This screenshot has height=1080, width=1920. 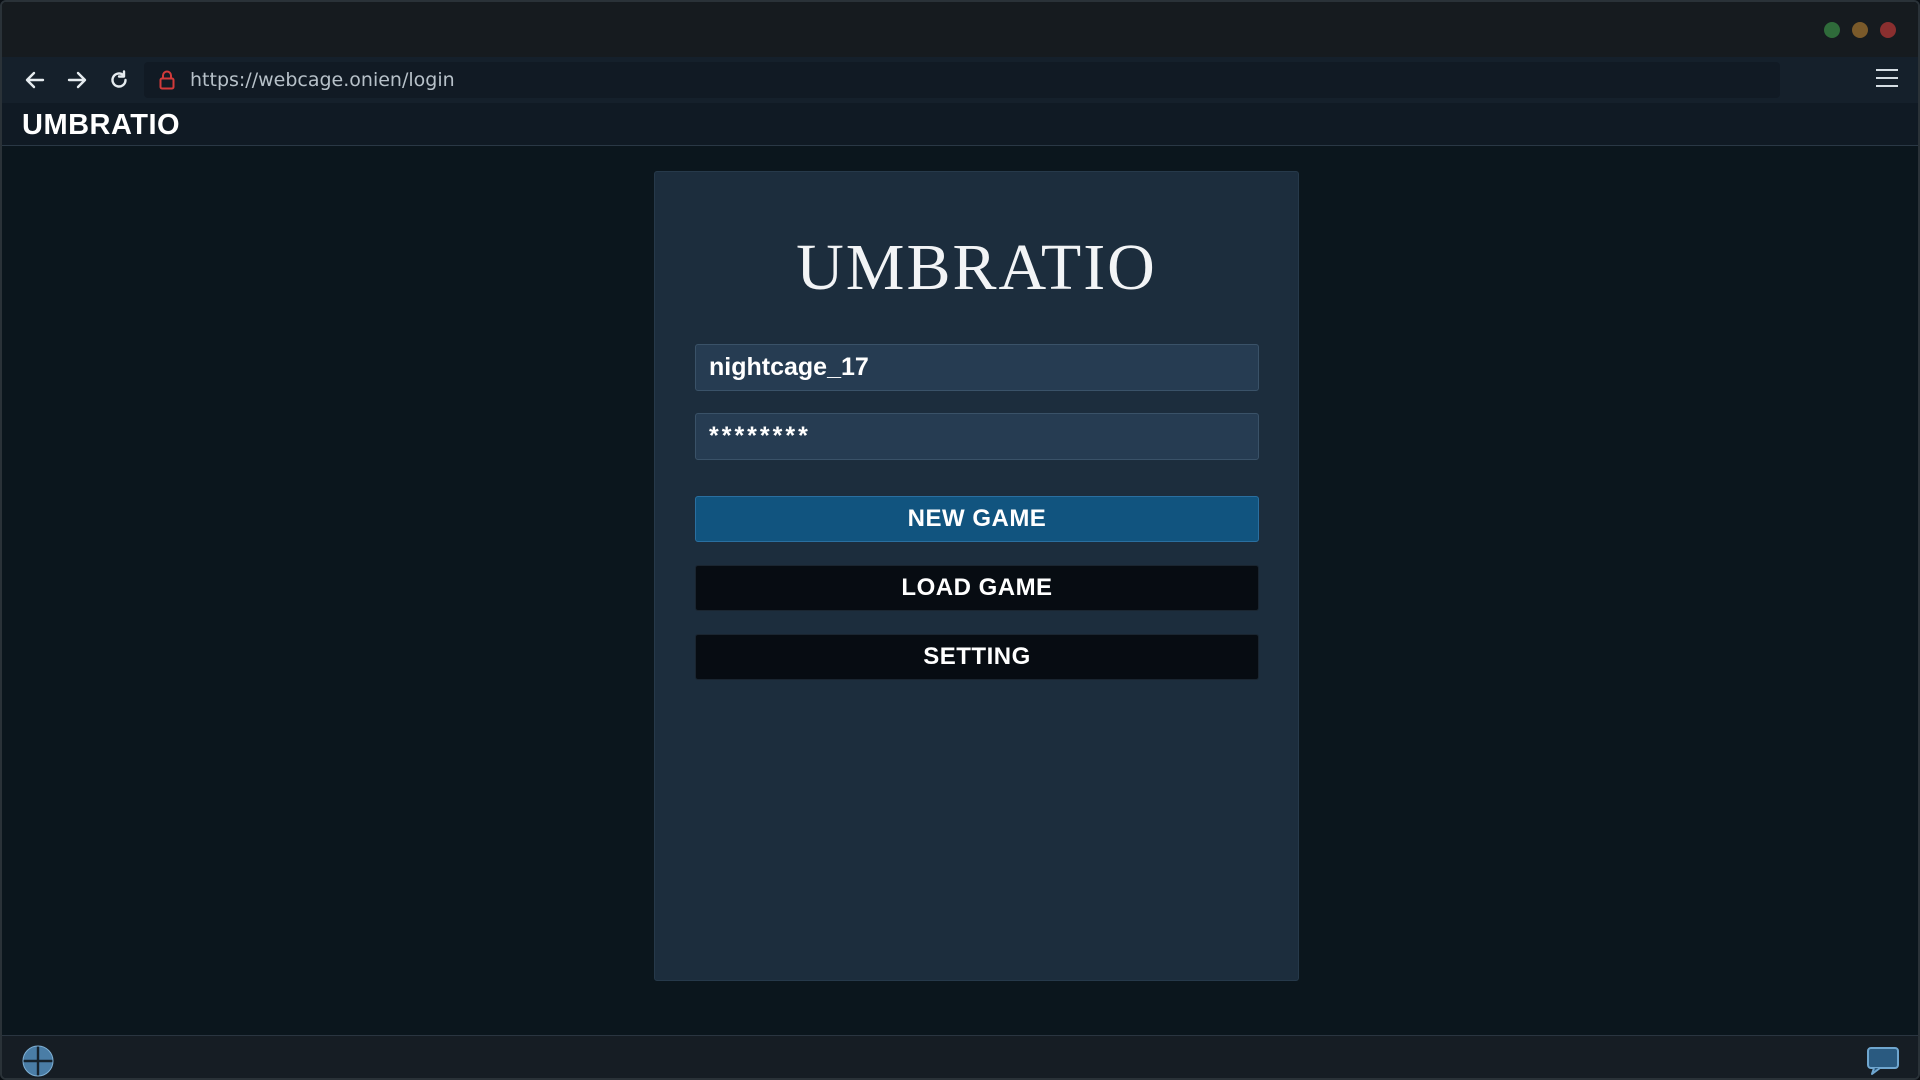 I want to click on site-logo: UMBRATIO, so click(x=101, y=125).